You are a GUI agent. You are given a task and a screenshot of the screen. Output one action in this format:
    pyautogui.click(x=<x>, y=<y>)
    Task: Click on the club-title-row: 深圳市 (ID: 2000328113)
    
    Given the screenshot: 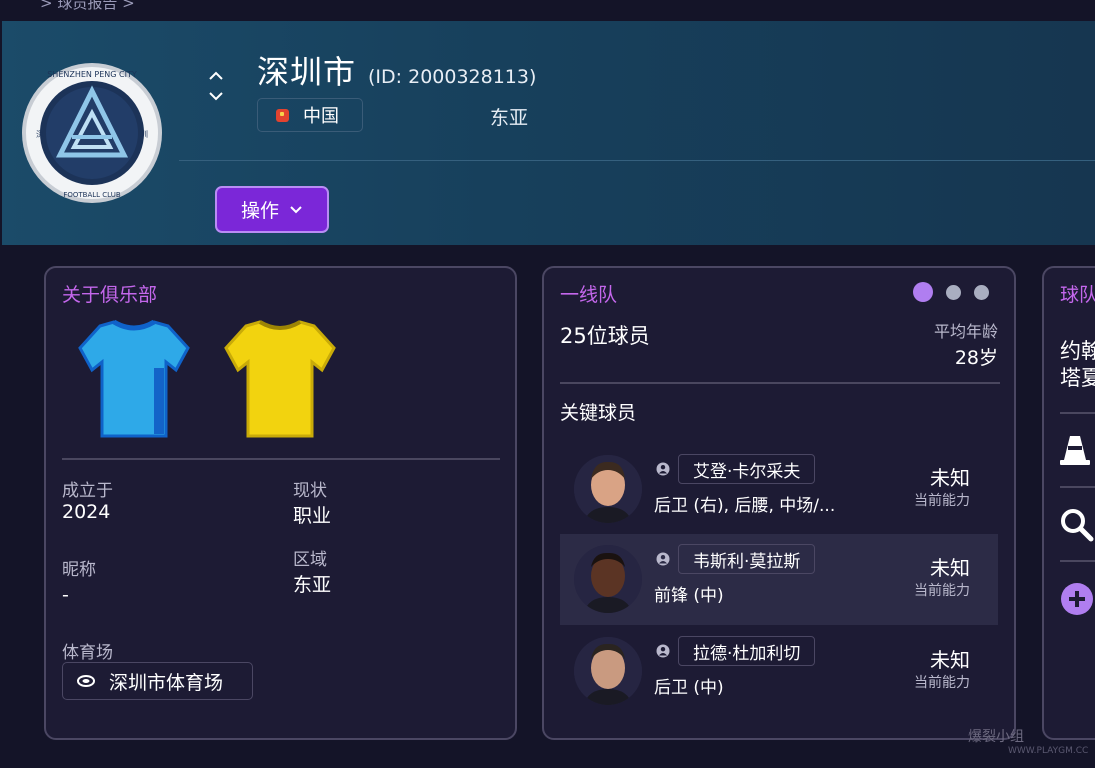 What is the action you would take?
    pyautogui.click(x=396, y=70)
    